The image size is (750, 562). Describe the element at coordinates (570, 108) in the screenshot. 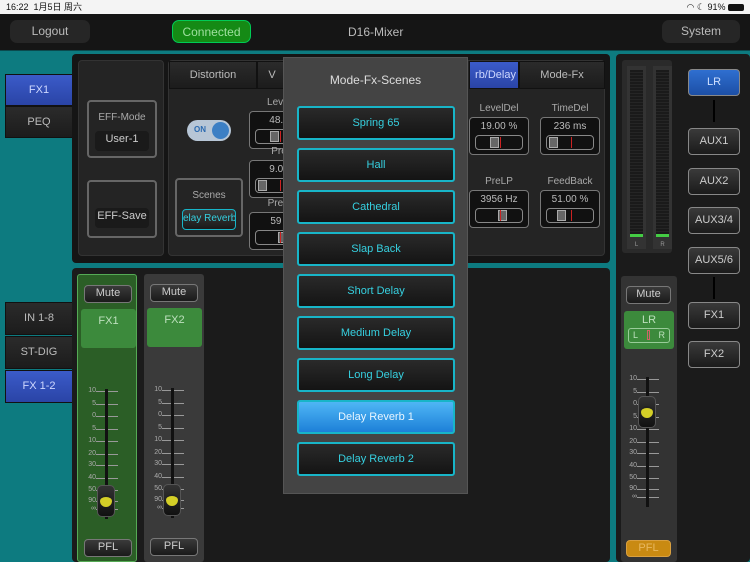

I see `param-label: TimeDel` at that location.